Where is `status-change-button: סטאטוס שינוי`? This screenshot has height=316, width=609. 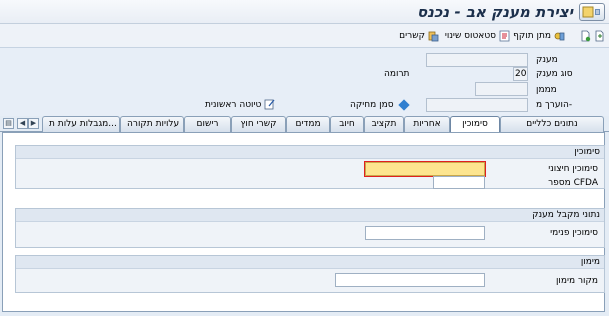
status-change-button: סטאטוס שינוי is located at coordinates (477, 36).